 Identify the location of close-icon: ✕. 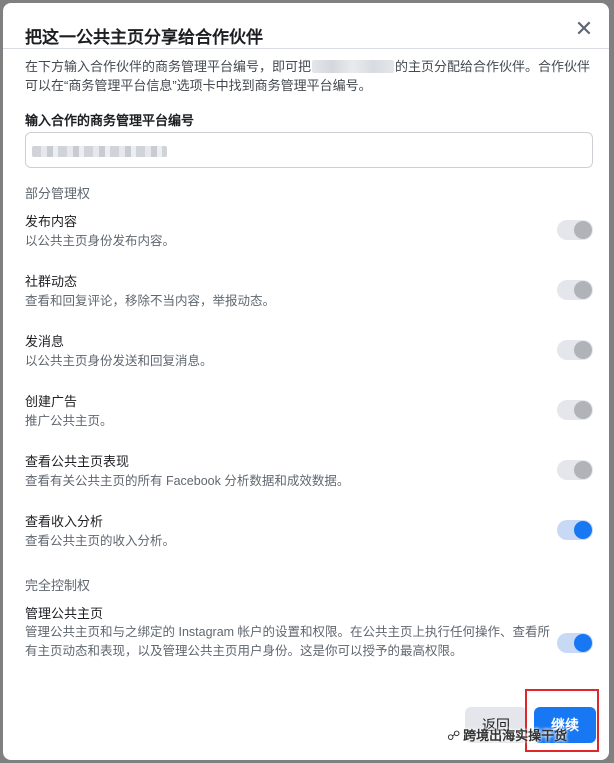
(584, 30).